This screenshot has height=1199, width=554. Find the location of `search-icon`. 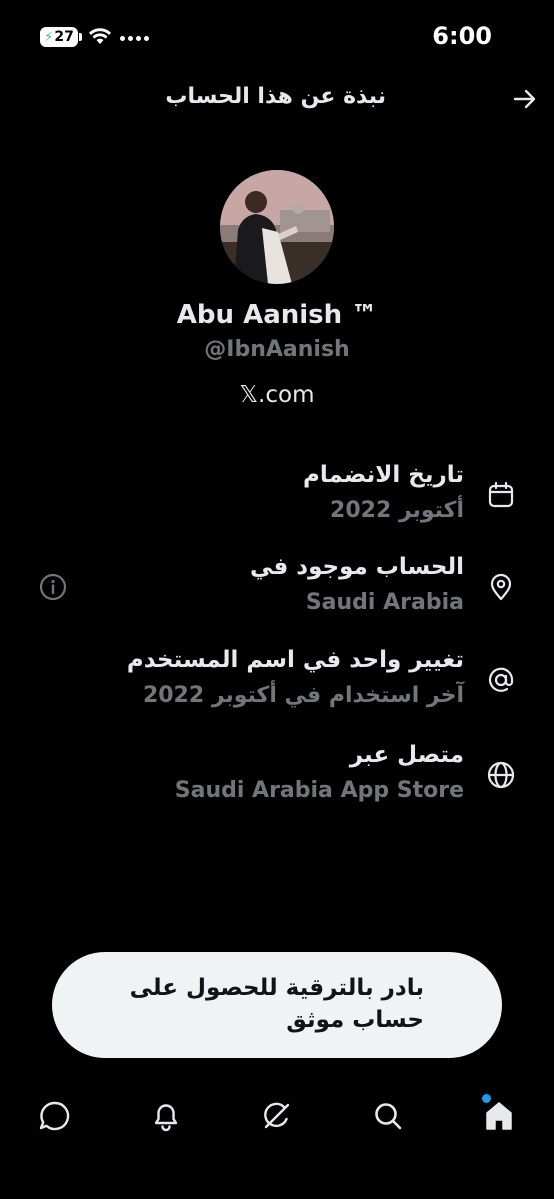

search-icon is located at coordinates (388, 1116).